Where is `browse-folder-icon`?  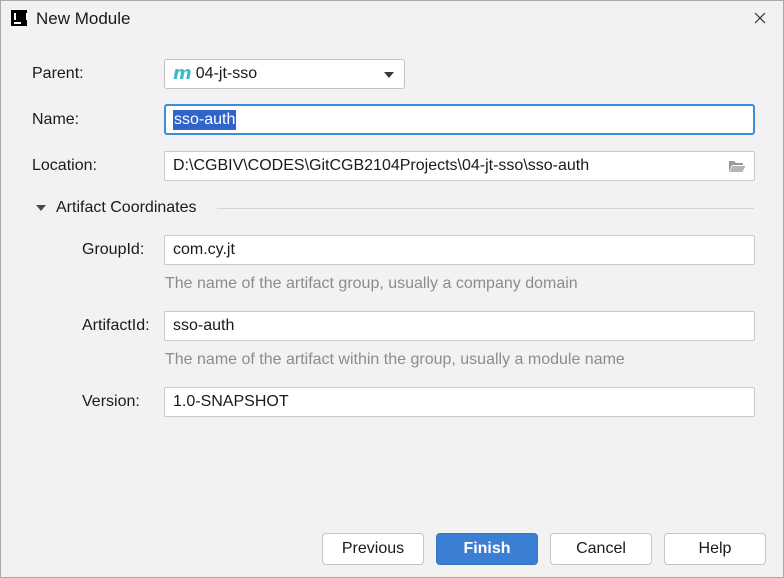 browse-folder-icon is located at coordinates (737, 166).